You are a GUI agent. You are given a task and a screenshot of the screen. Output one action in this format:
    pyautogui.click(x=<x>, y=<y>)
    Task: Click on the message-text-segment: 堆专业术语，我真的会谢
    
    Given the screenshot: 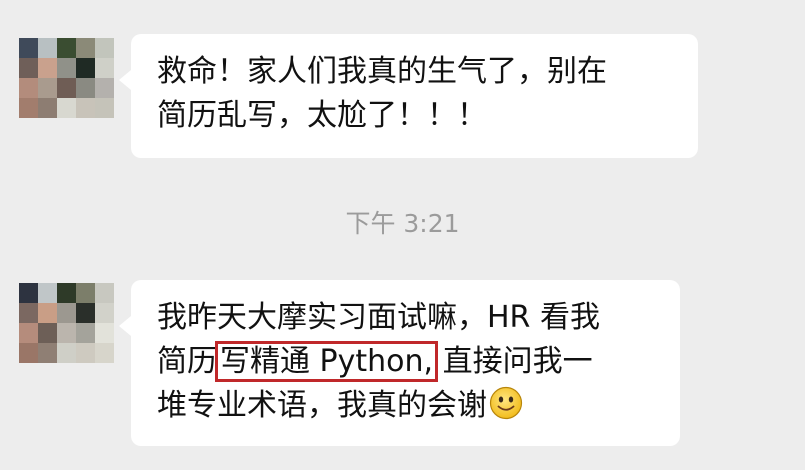 What is the action you would take?
    pyautogui.click(x=322, y=405)
    